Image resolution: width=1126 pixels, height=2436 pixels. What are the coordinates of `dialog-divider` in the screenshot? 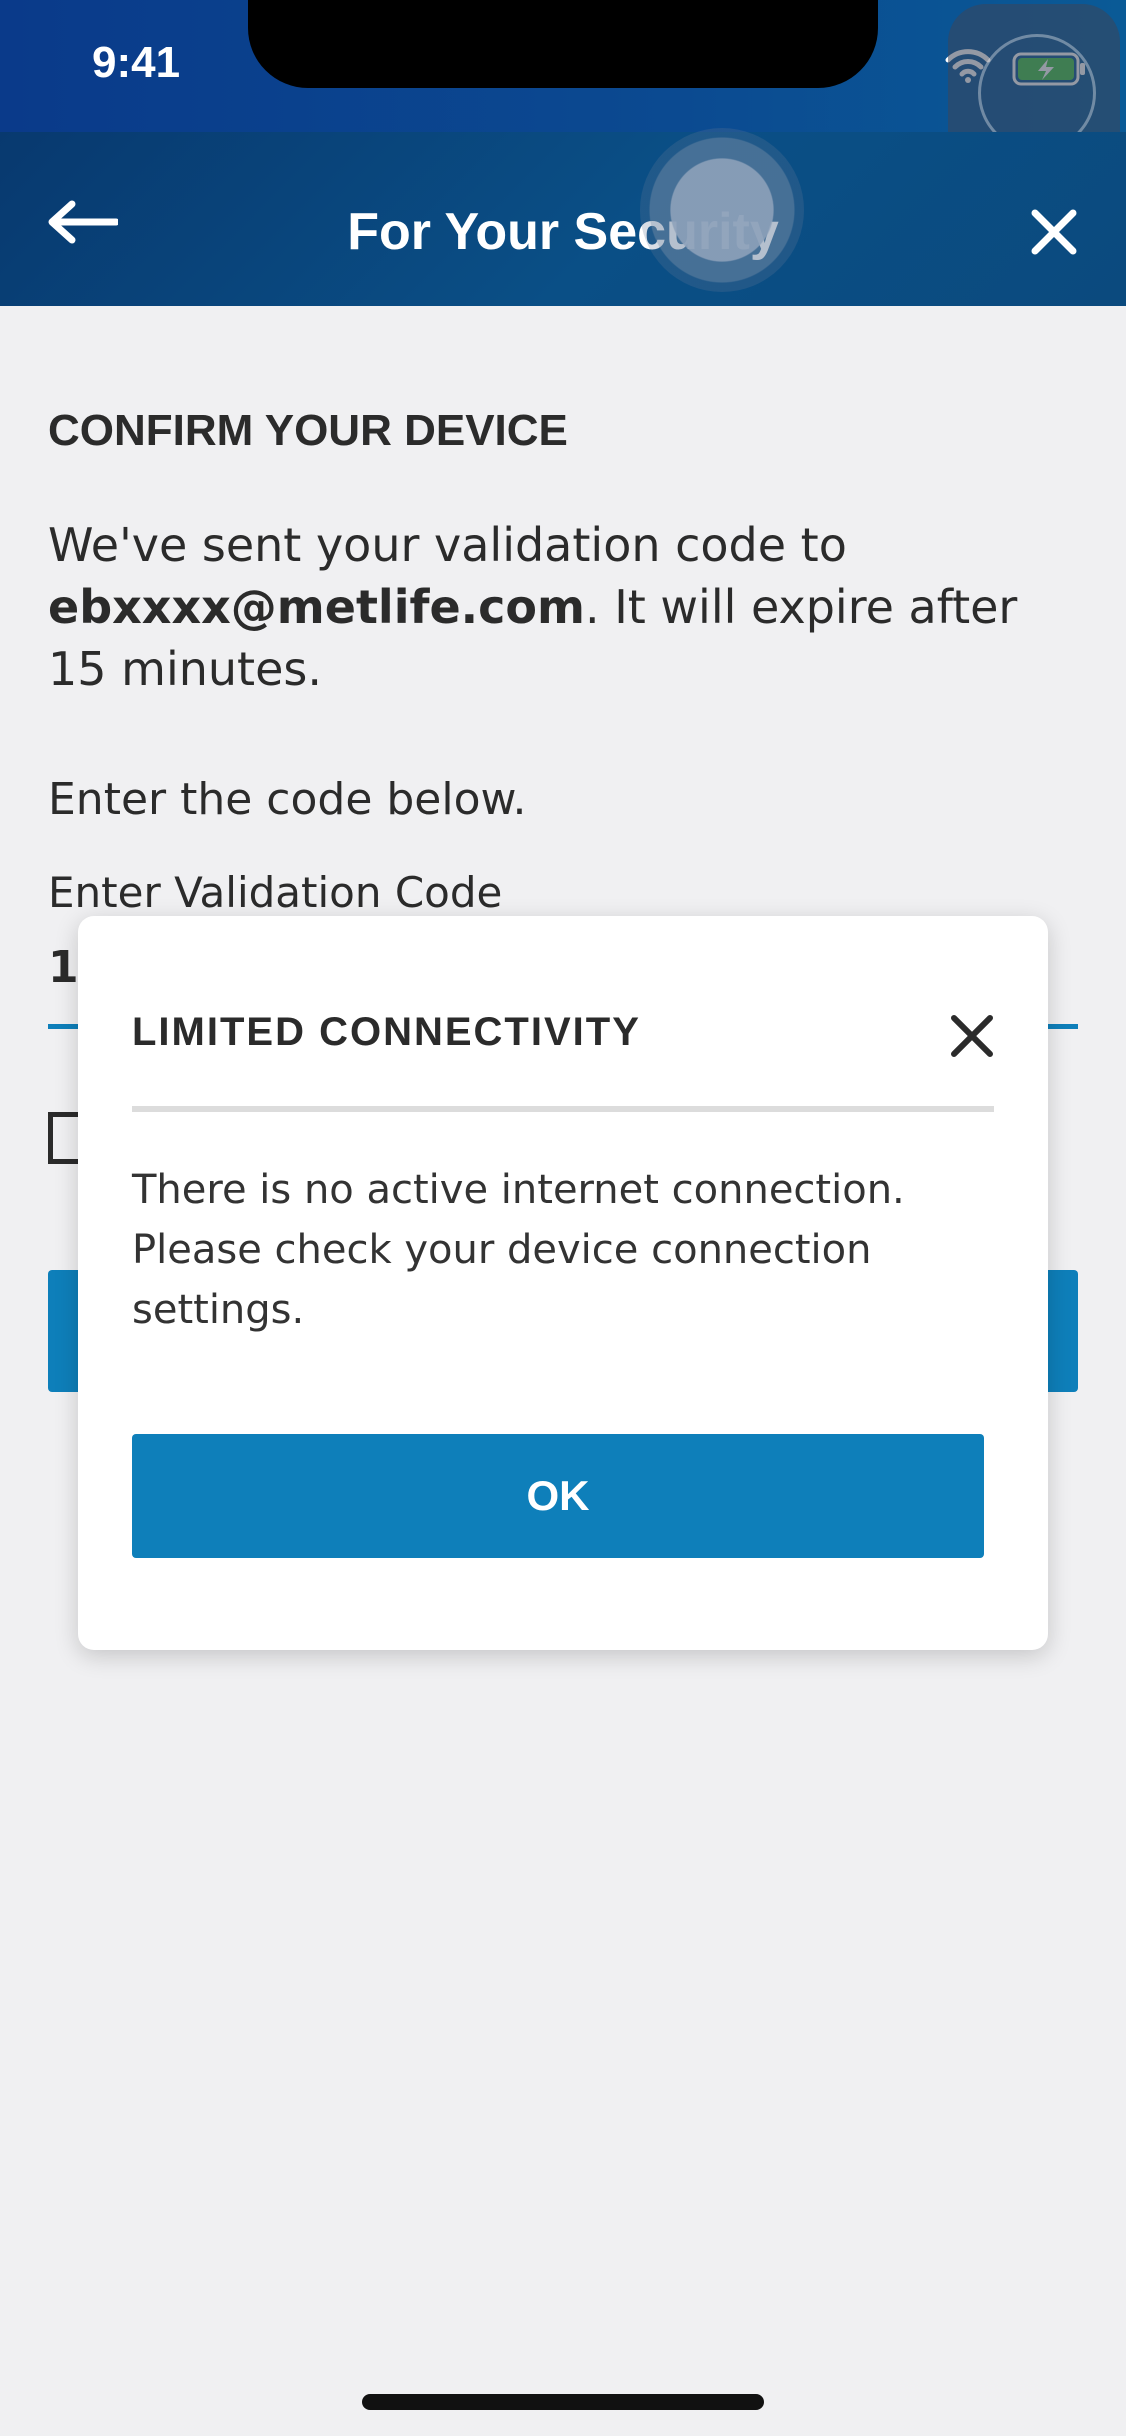 It's located at (563, 1109).